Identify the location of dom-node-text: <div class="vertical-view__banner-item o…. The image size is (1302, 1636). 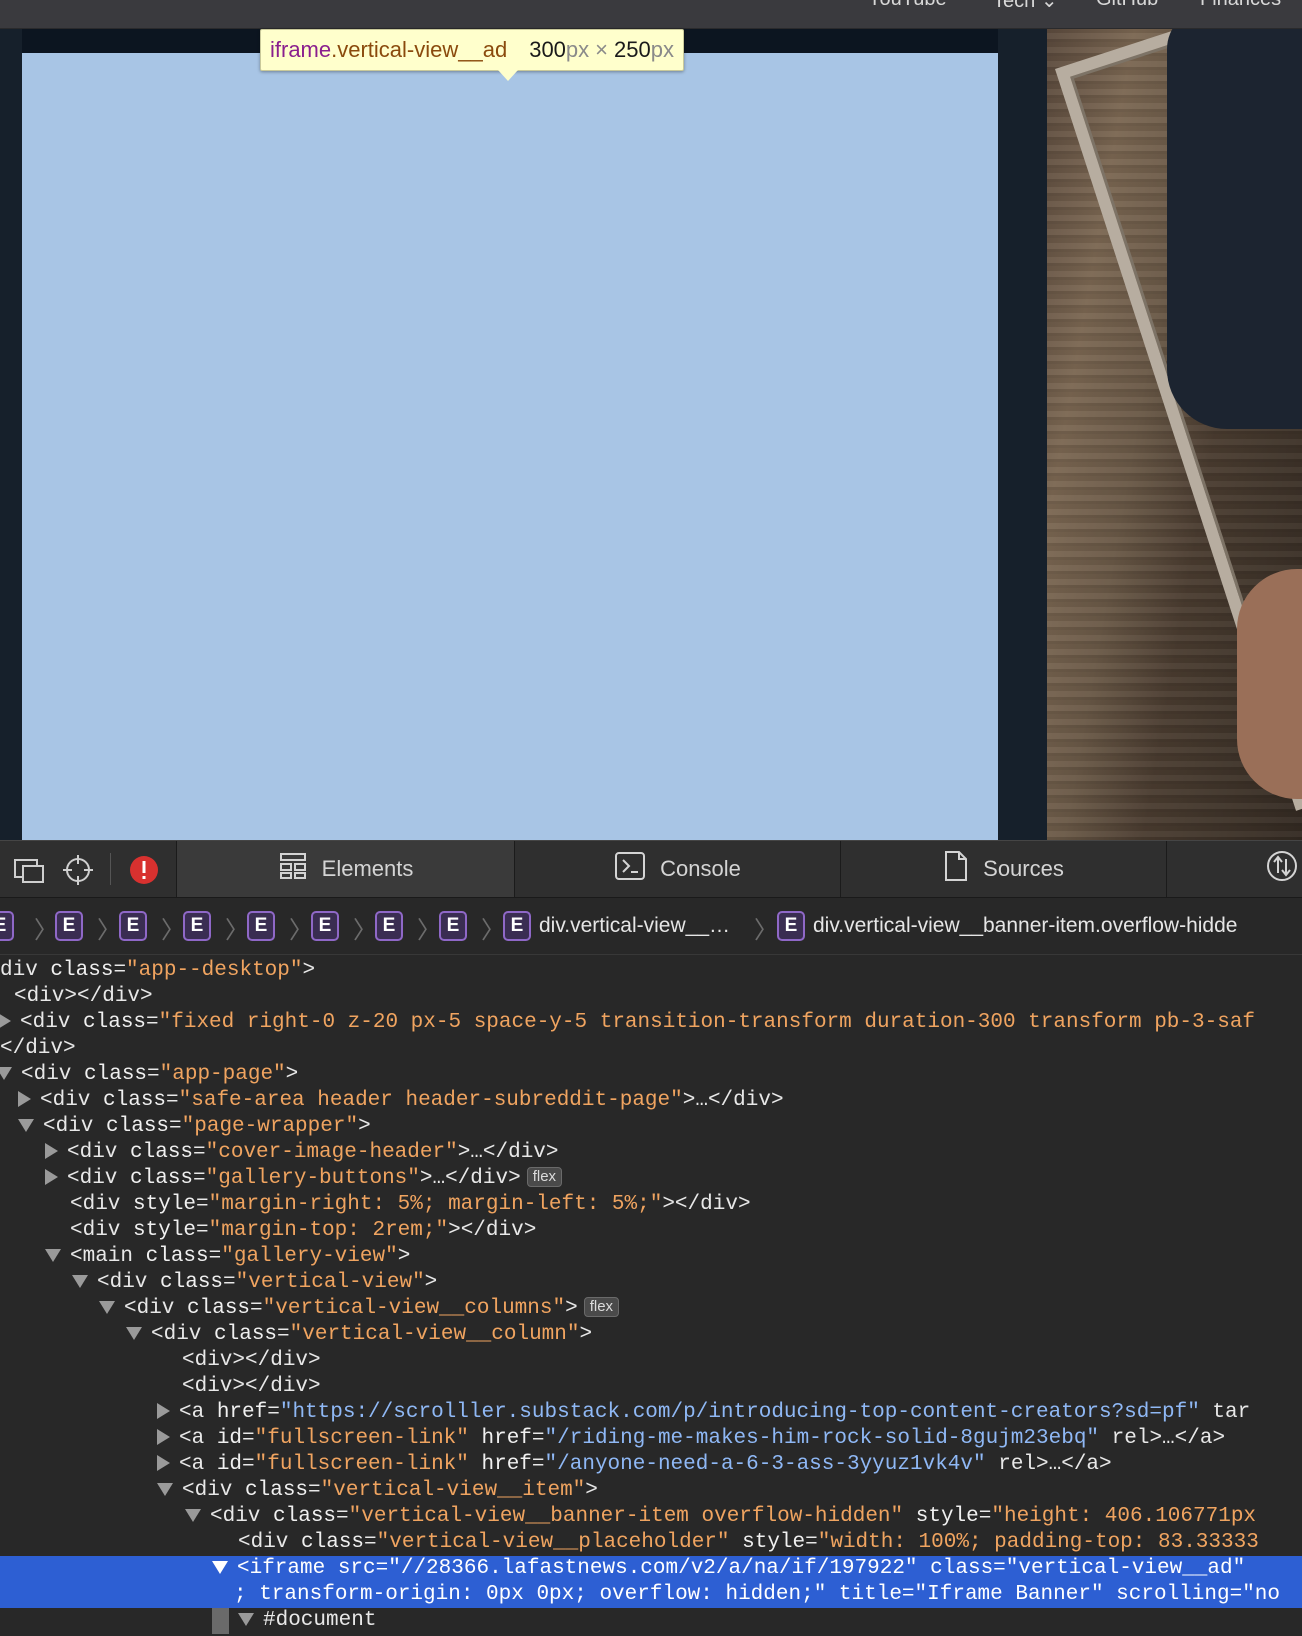
(733, 1516).